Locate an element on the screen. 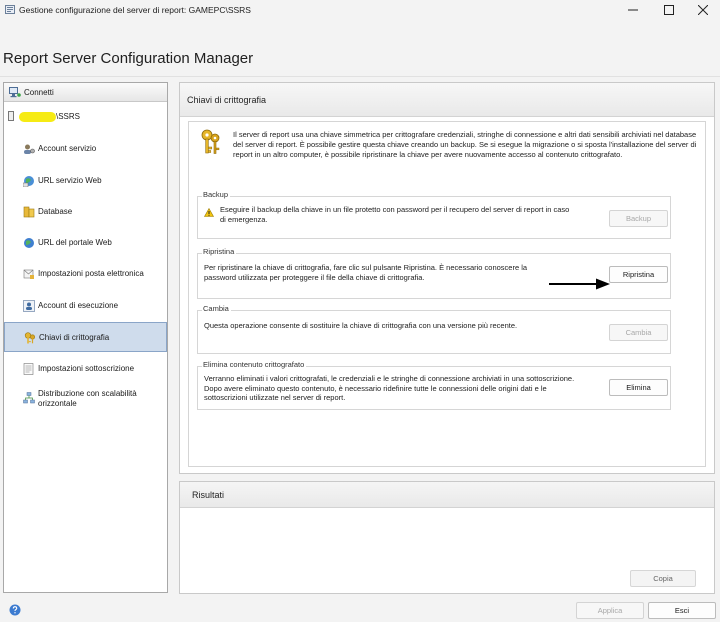 The image size is (720, 622). sidebar-item-label: Account di esecuzione is located at coordinates (78, 305).